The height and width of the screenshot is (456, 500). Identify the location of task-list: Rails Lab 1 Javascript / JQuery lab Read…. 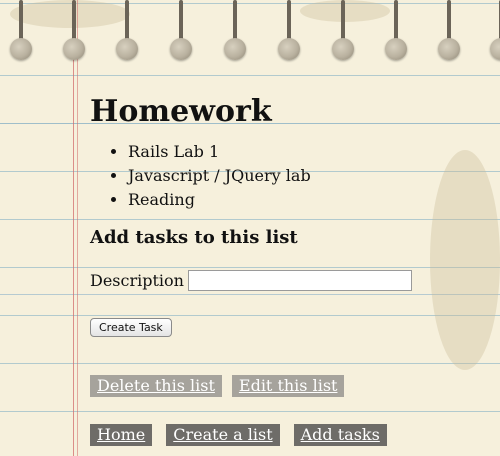
(285, 176).